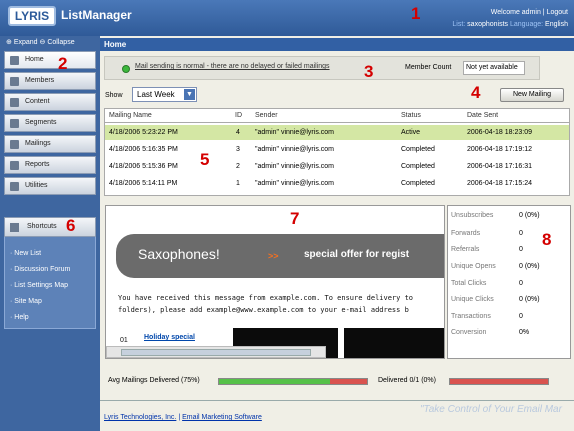  I want to click on stat-row: Unique Clicks 0 (0%), so click(508, 299).